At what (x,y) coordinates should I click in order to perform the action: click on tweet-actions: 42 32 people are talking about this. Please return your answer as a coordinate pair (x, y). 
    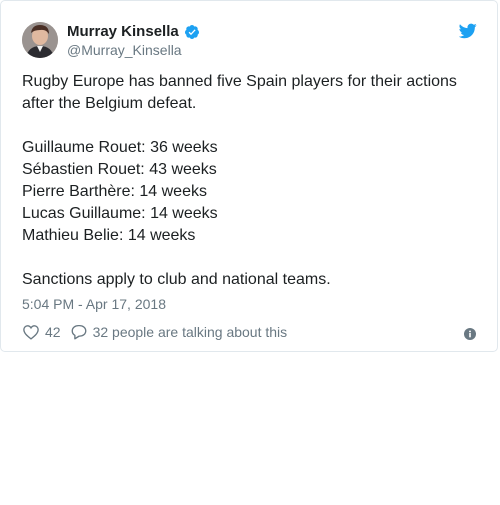
    Looking at the image, I should click on (154, 332).